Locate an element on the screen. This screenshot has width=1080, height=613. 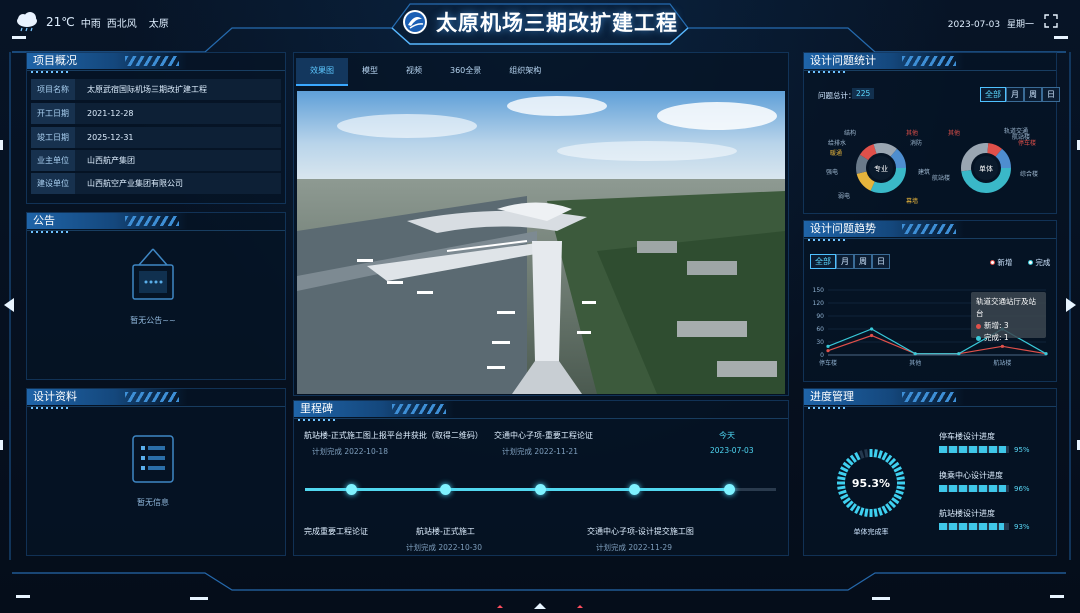
issue-total-value: 225 is located at coordinates (863, 93).